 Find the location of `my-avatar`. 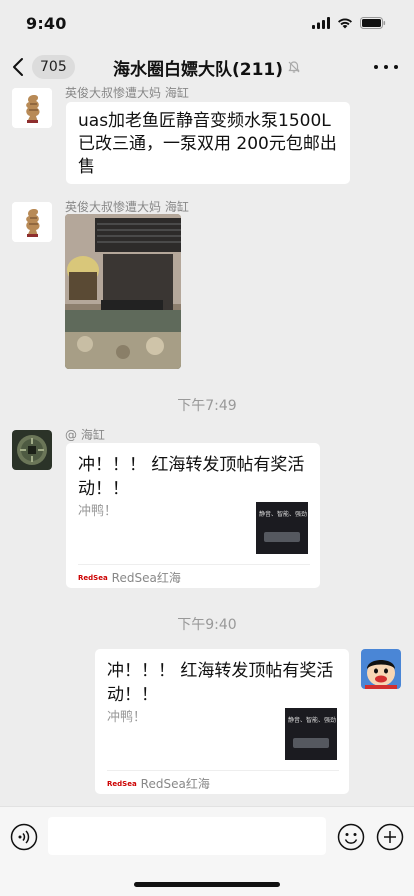

my-avatar is located at coordinates (381, 669).